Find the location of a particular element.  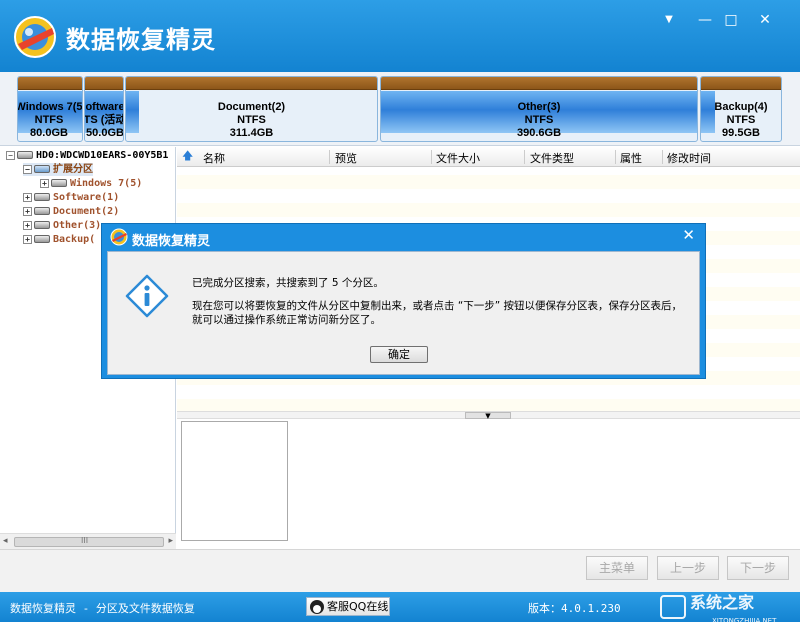

partition-size: 99.5GB is located at coordinates (741, 133).